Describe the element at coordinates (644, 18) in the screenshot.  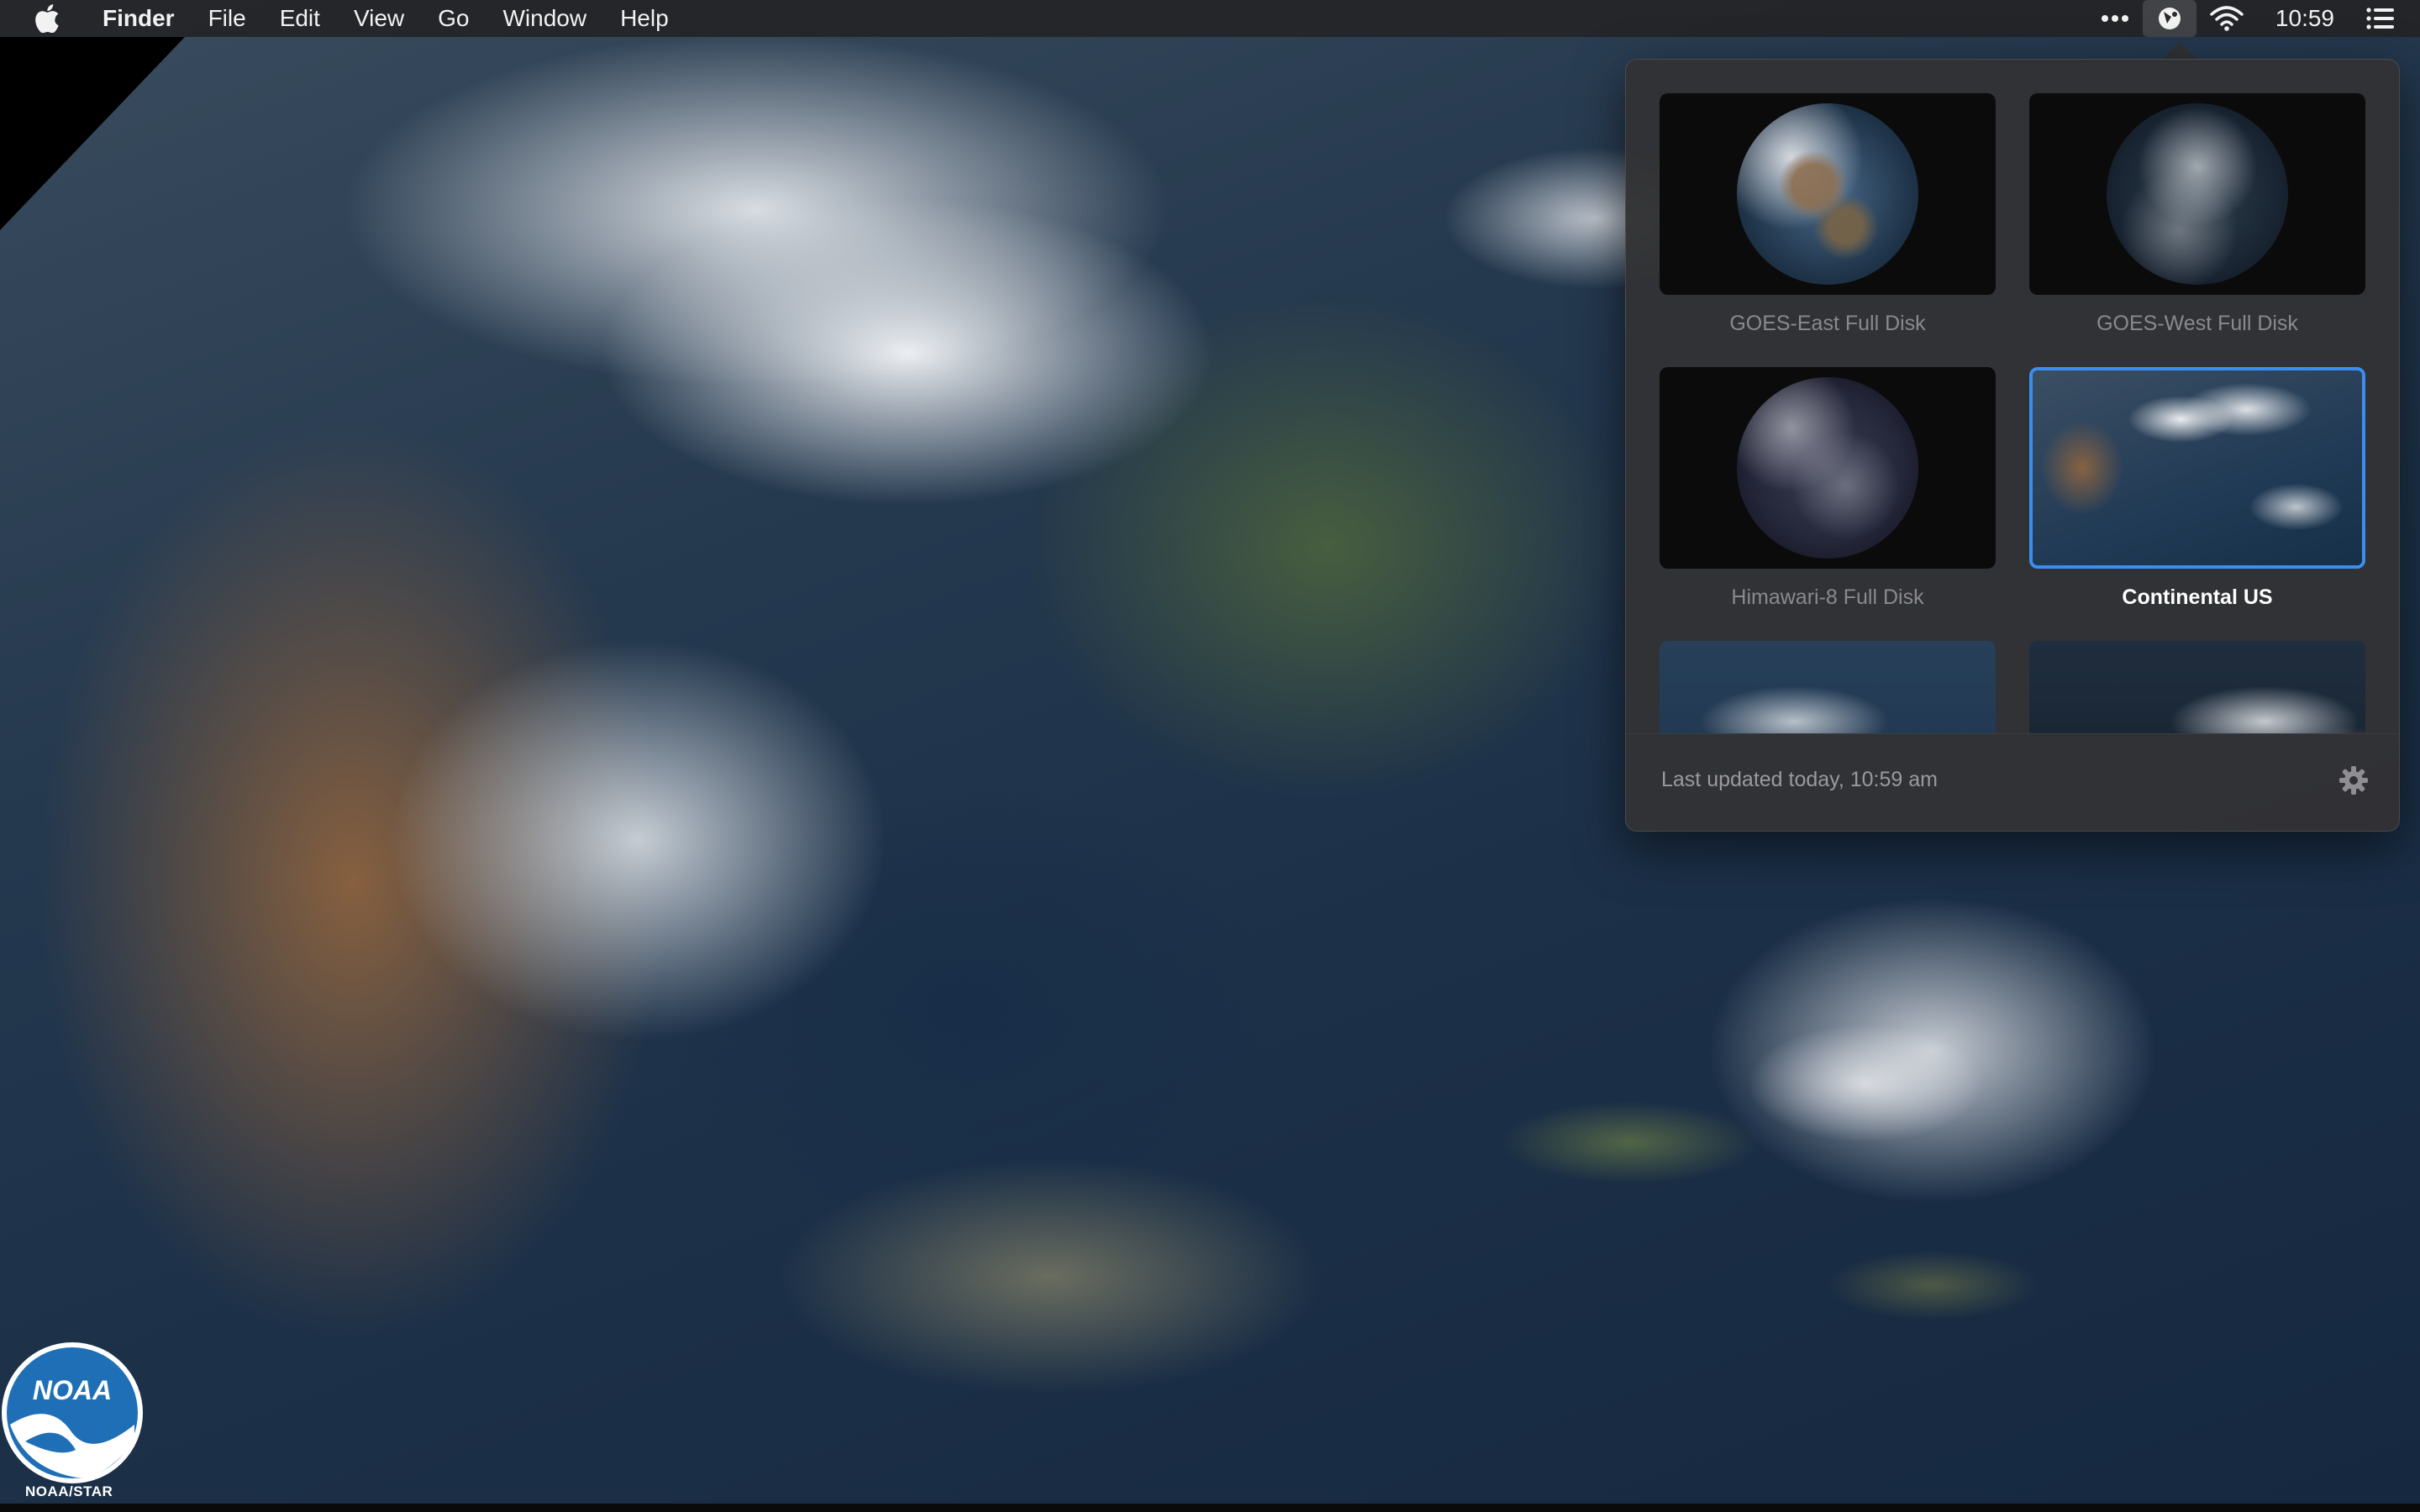
I see `menu-help: Help` at that location.